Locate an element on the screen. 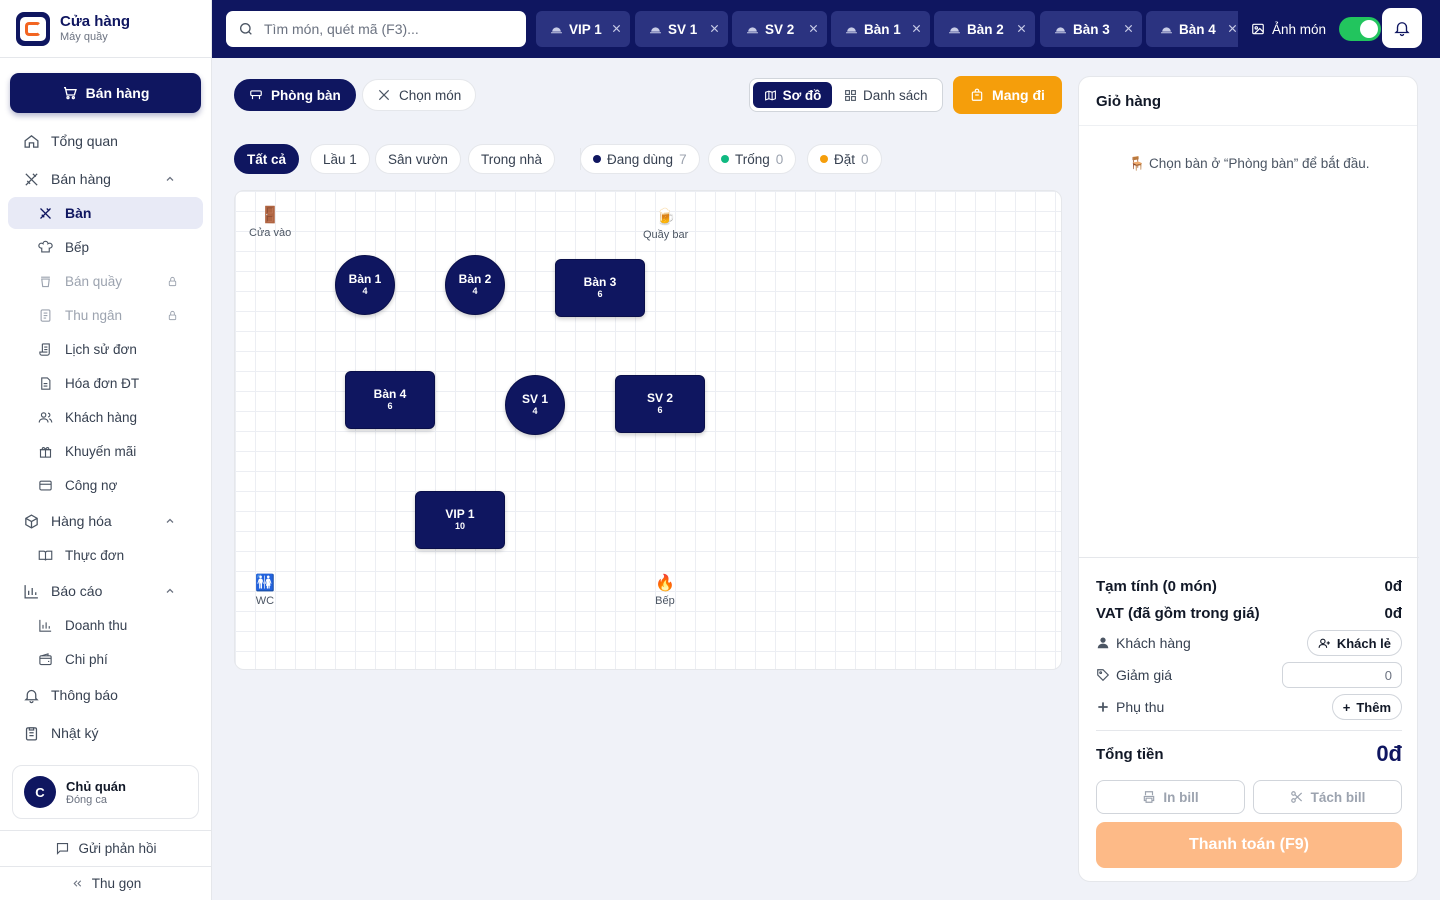  pay-button-label: Thanh toán (F9) is located at coordinates (1249, 844).